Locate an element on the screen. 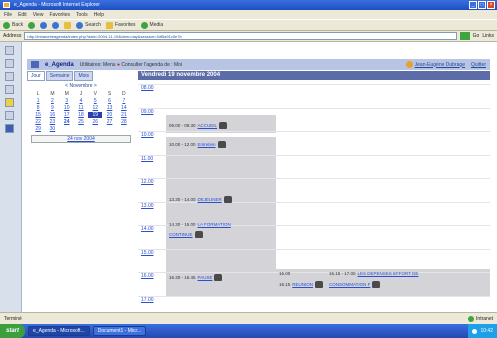 Image resolution: width=497 pixels, height=338 pixels. event-item: 14.30 - 15.00 LA FORMATION is located at coordinates (200, 224).